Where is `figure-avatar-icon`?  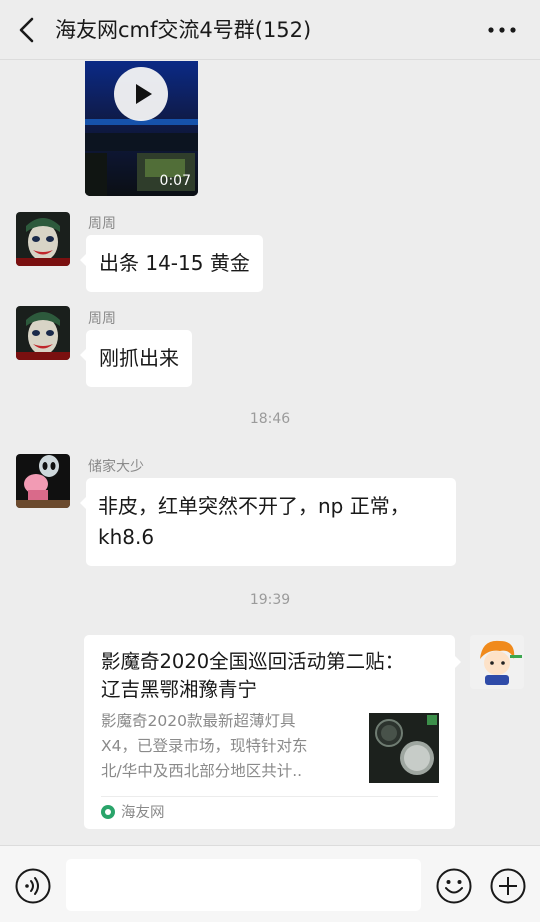 figure-avatar-icon is located at coordinates (43, 481).